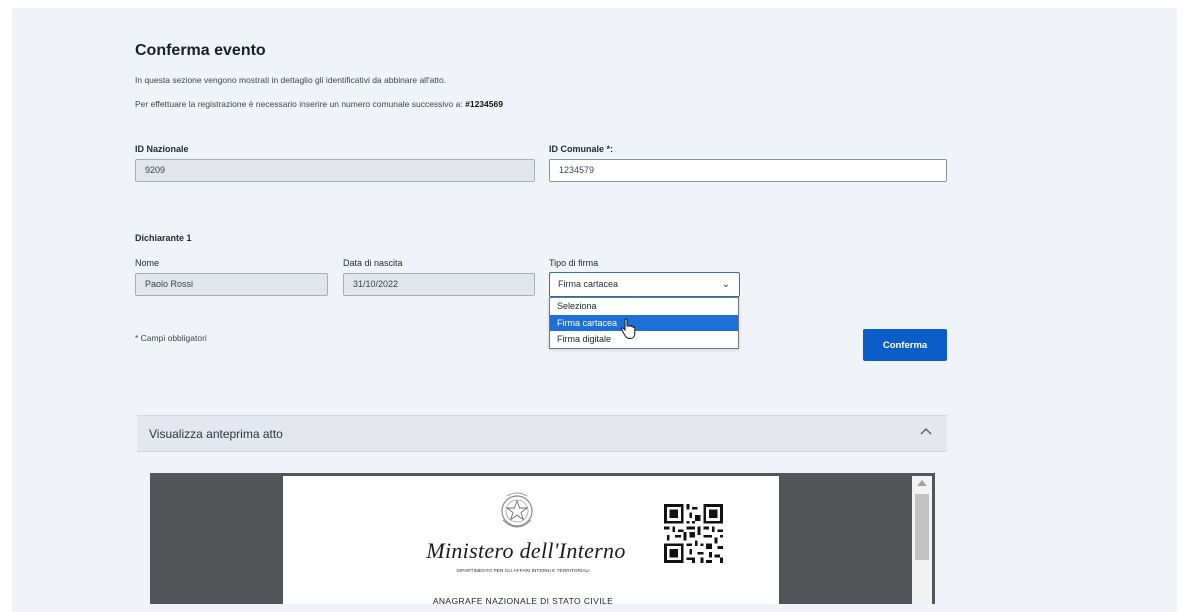  Describe the element at coordinates (748, 170) in the screenshot. I see `municipal-id-input: 1234579` at that location.